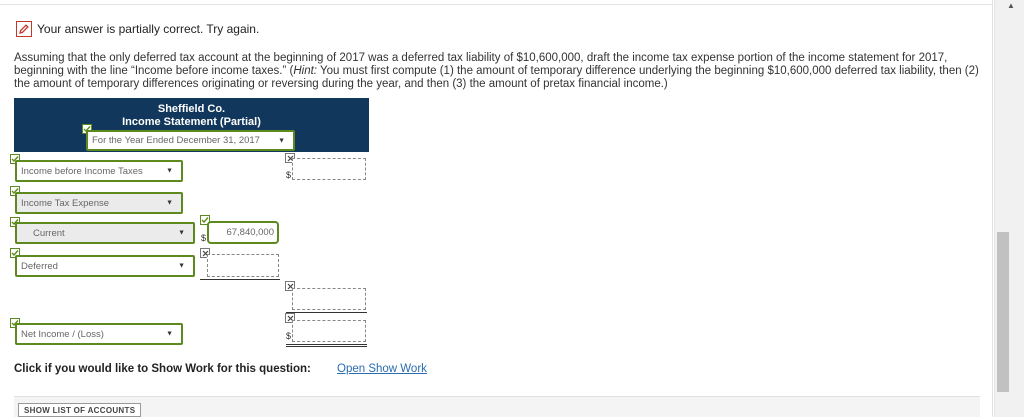  What do you see at coordinates (65, 203) in the screenshot?
I see `income-tax-expense-label: Income Tax Expense` at bounding box center [65, 203].